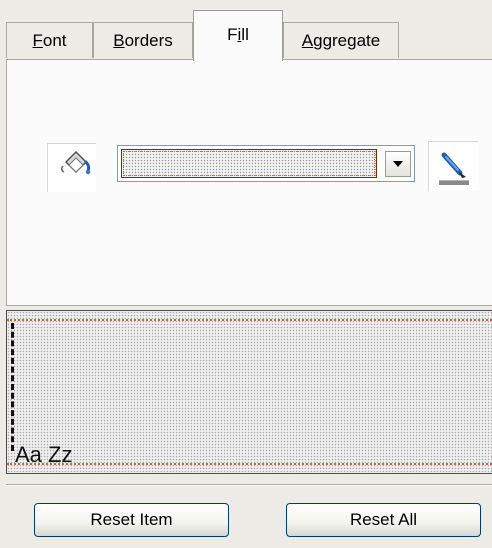  What do you see at coordinates (347, 40) in the screenshot?
I see `tab-aggregate-label-rest: ggregate` at bounding box center [347, 40].